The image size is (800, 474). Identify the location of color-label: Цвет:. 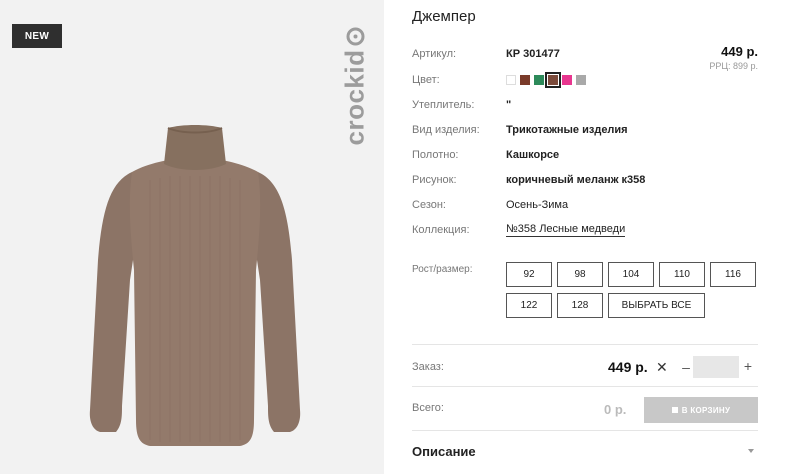
(426, 80).